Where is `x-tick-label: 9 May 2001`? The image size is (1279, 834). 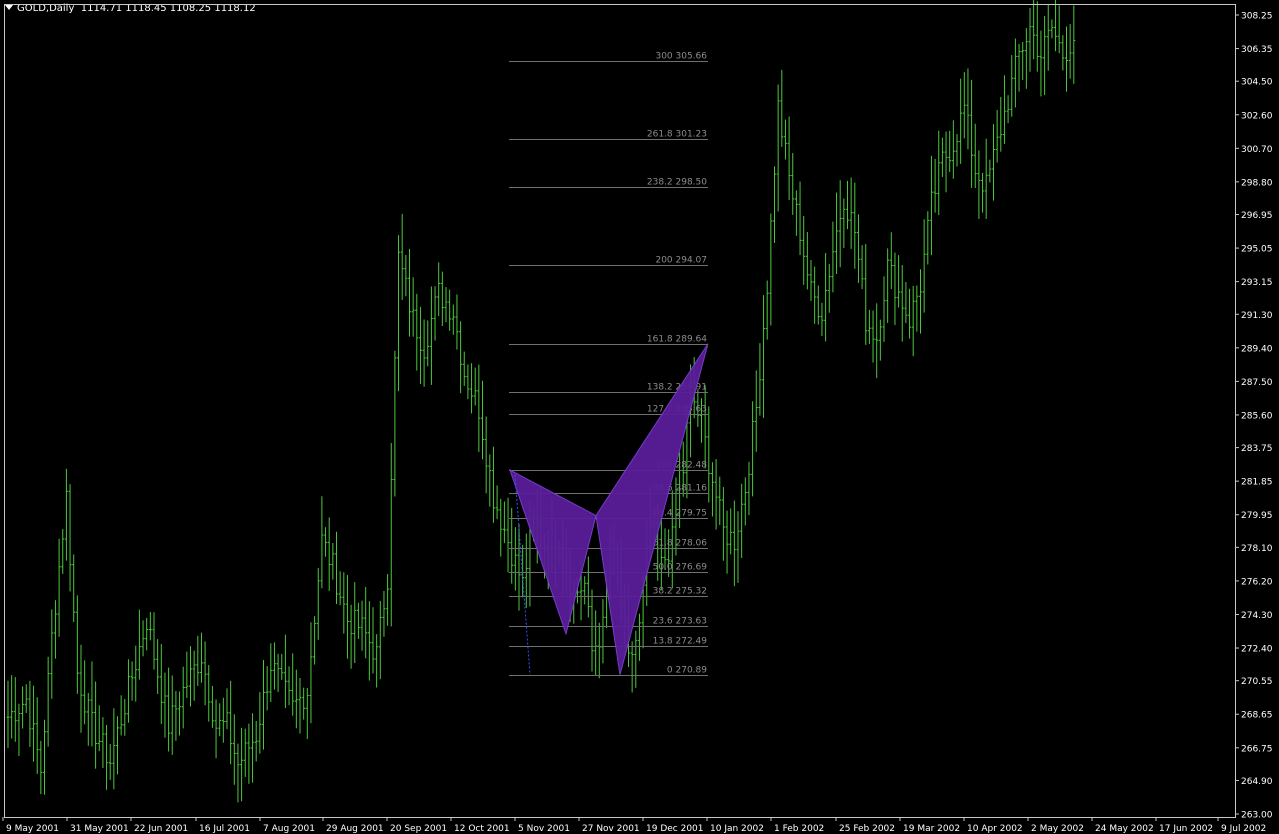
x-tick-label: 9 May 2001 is located at coordinates (32, 829).